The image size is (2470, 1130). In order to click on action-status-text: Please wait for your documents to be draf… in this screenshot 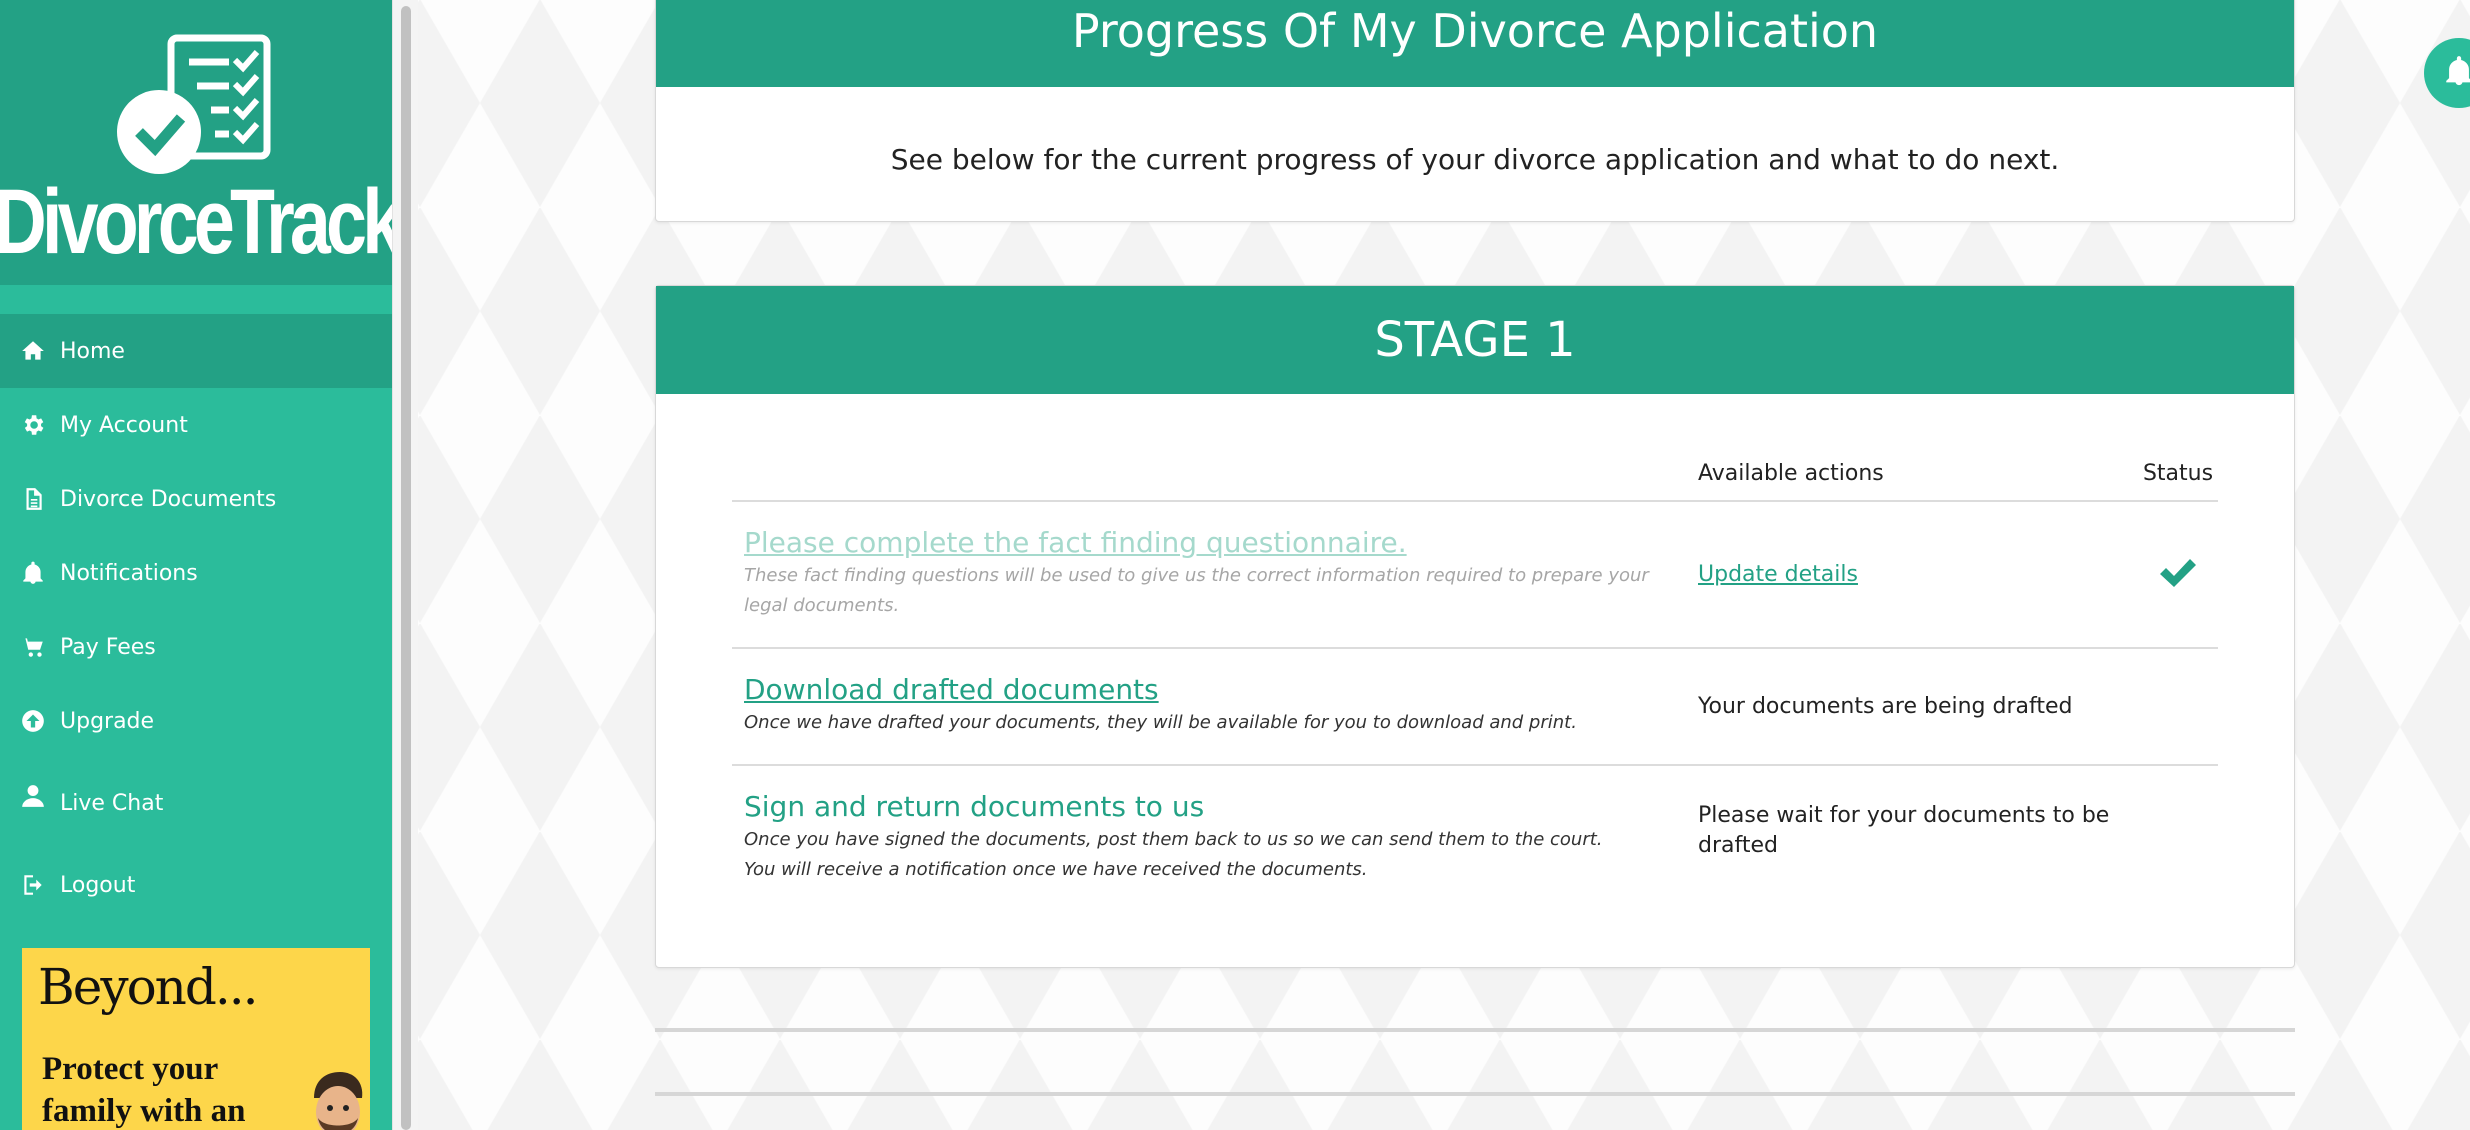, I will do `click(1904, 830)`.